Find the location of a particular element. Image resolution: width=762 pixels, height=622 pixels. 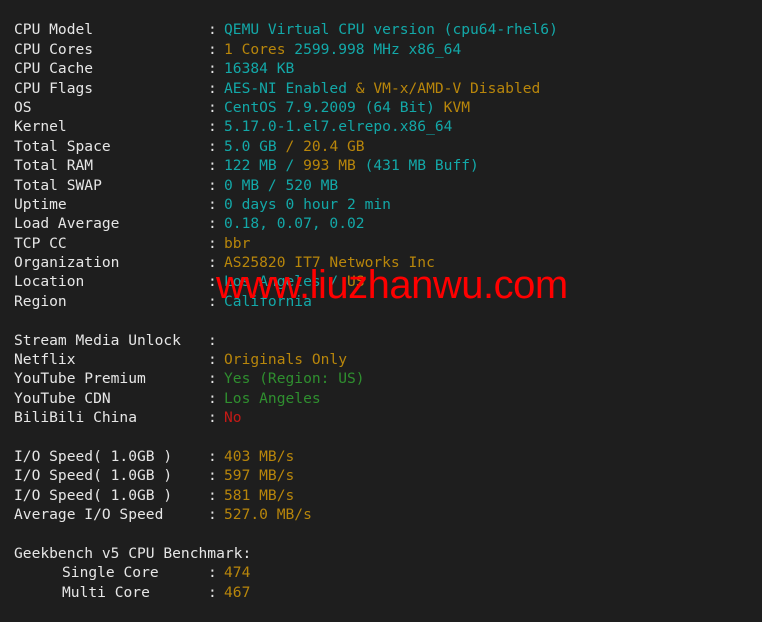

info-row: Total Space:5.0 GB / 20.4 GB is located at coordinates (381, 146).